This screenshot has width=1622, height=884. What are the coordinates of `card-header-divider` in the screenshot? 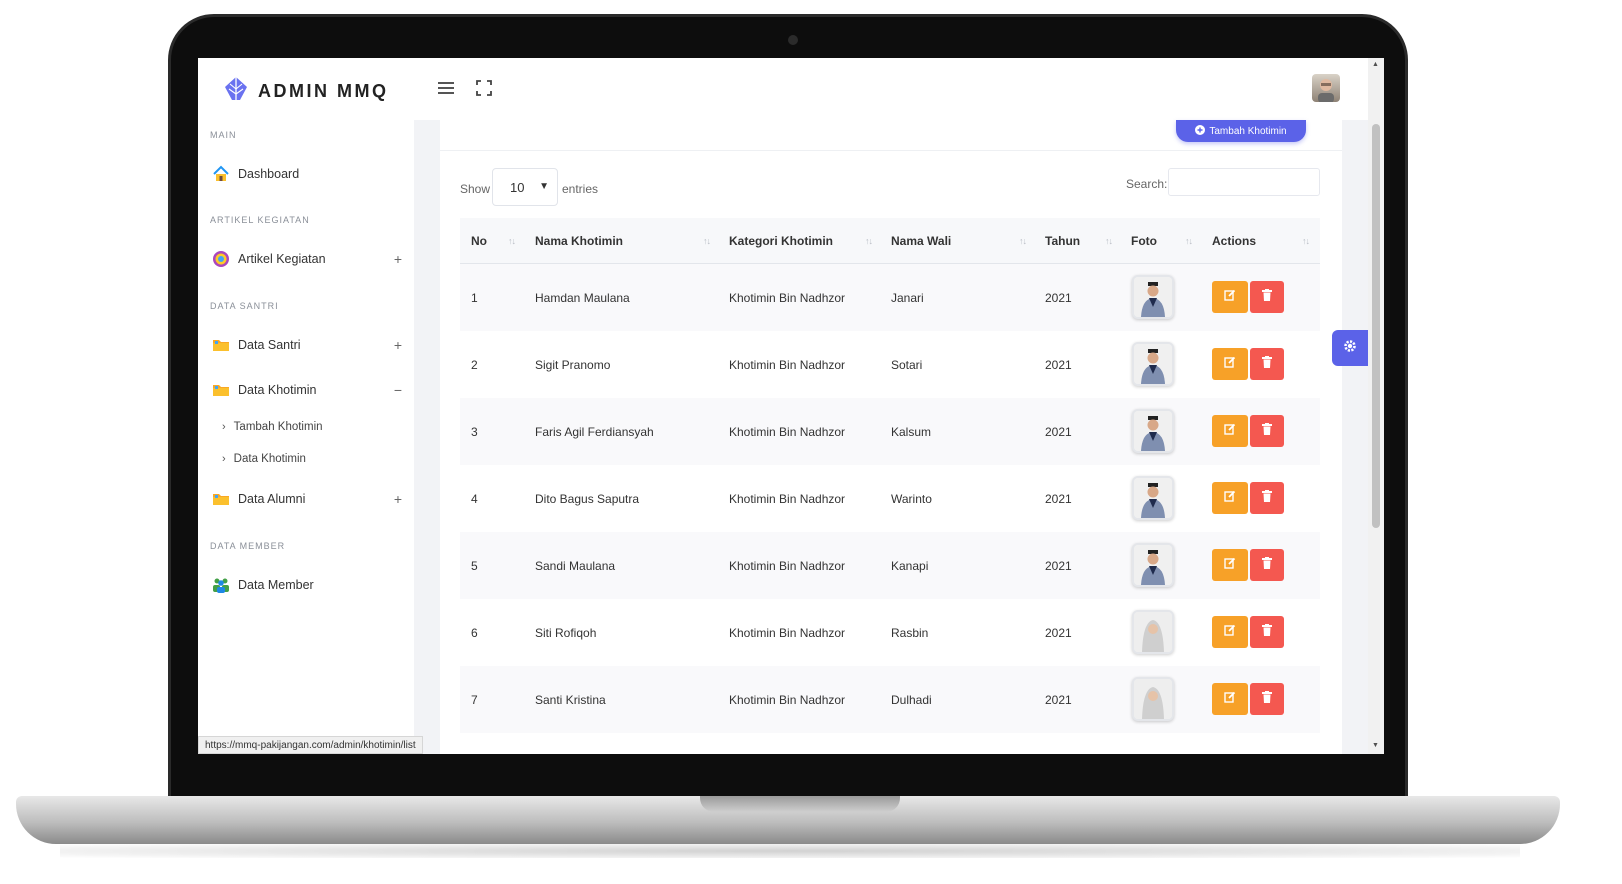 It's located at (891, 150).